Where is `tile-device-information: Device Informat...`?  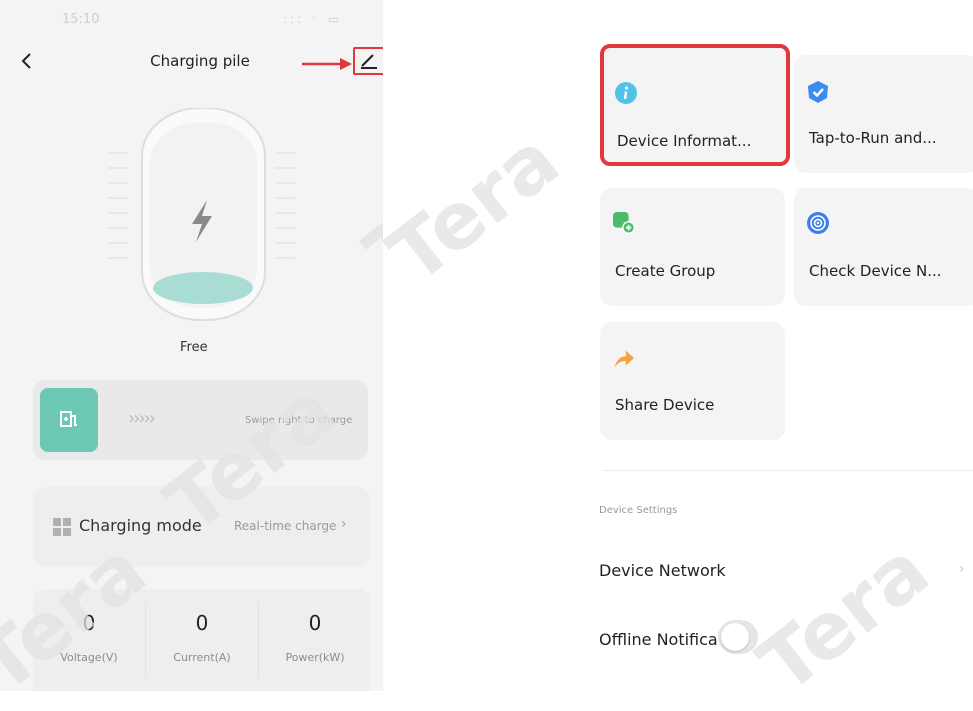 tile-device-information: Device Informat... is located at coordinates (695, 105).